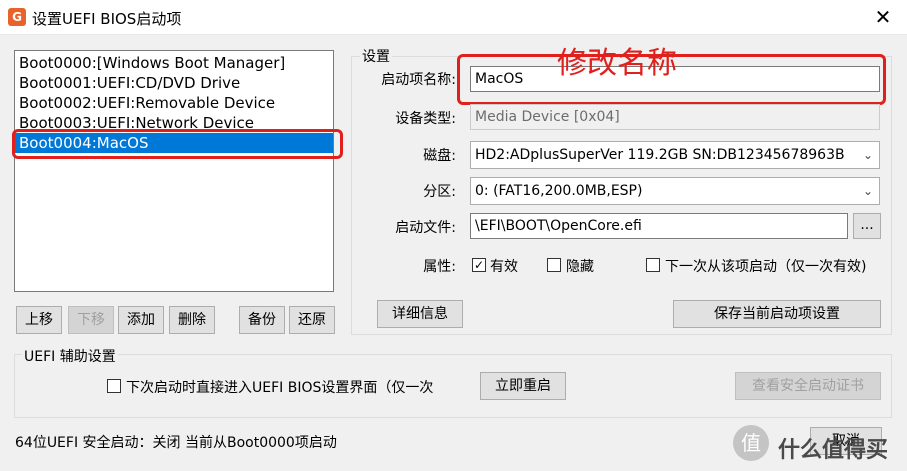 This screenshot has width=907, height=471. Describe the element at coordinates (439, 267) in the screenshot. I see `attributes-label: 属性:` at that location.